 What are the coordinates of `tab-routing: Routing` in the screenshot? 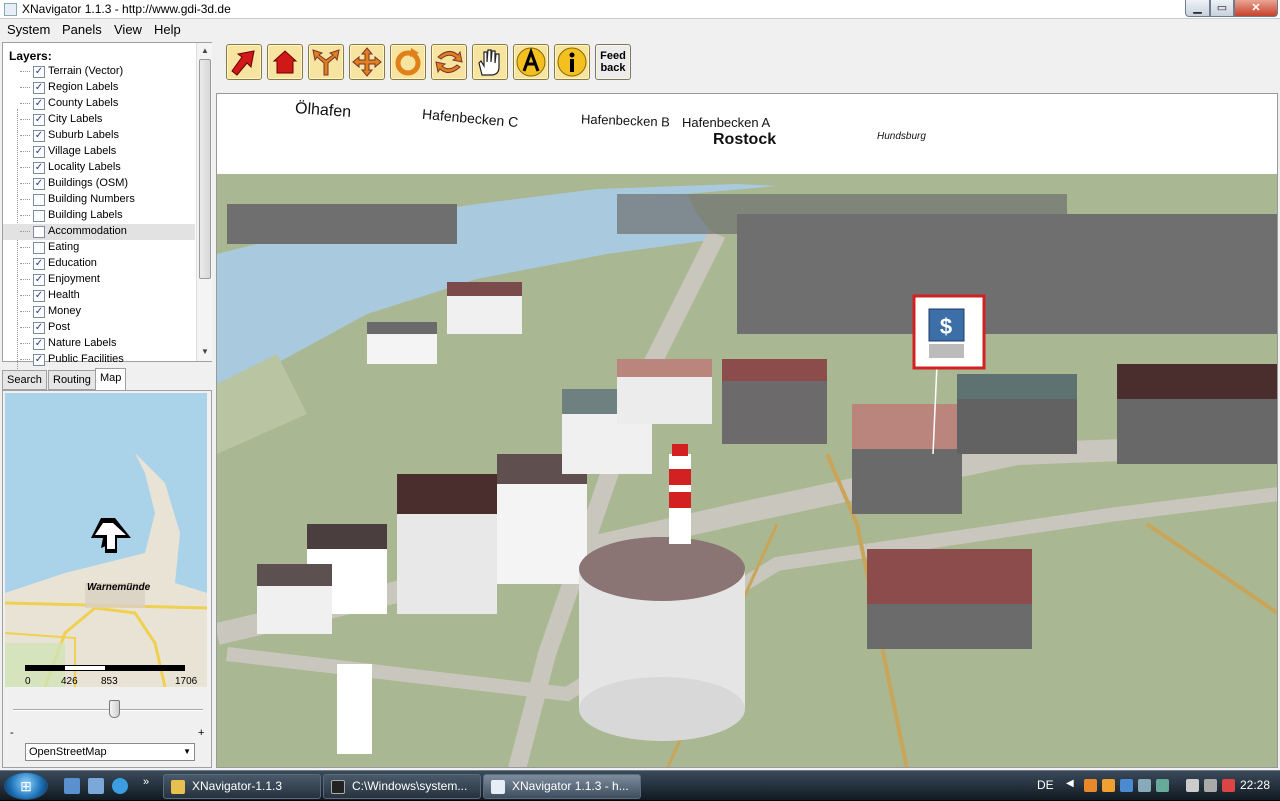 It's located at (72, 380).